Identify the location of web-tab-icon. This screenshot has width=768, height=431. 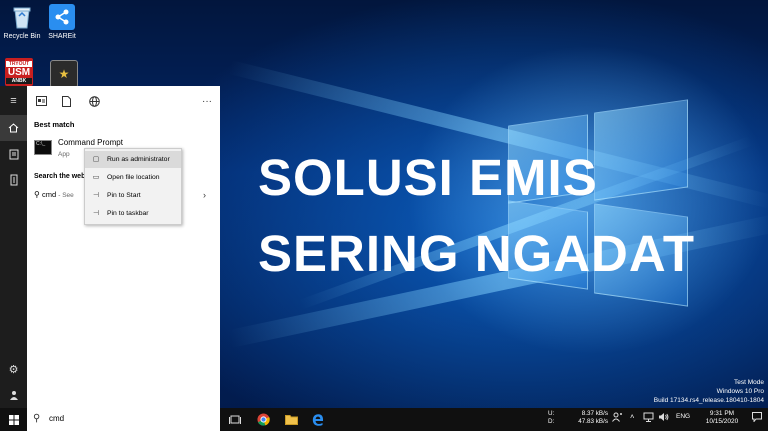
(94, 101).